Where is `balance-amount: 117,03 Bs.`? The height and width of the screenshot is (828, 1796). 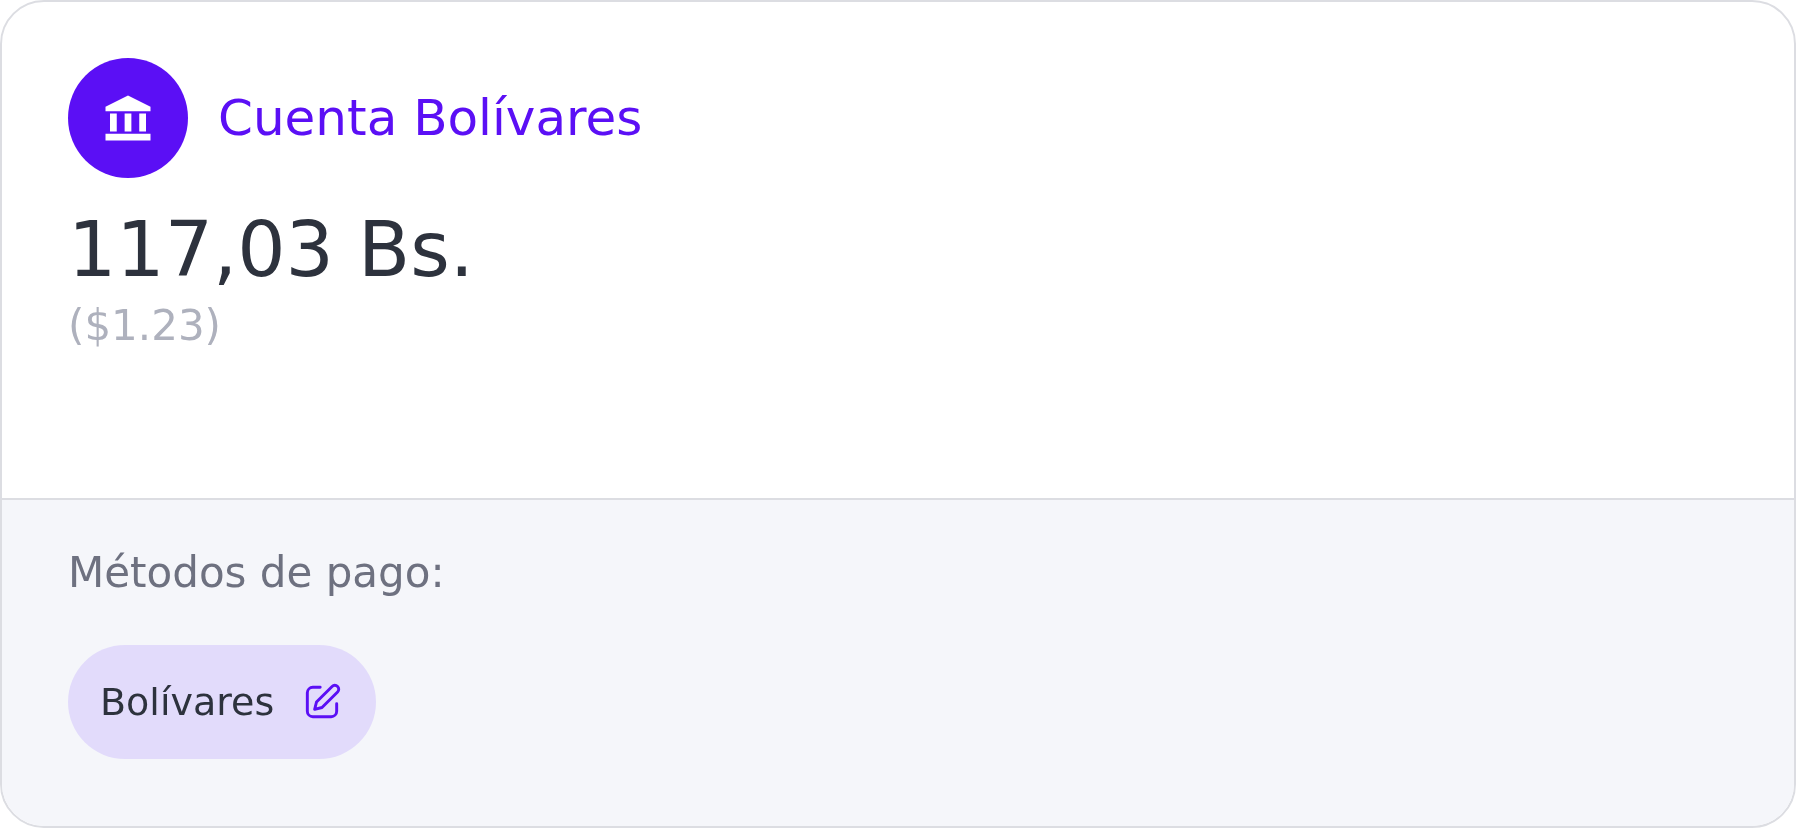
balance-amount: 117,03 Bs. is located at coordinates (271, 250).